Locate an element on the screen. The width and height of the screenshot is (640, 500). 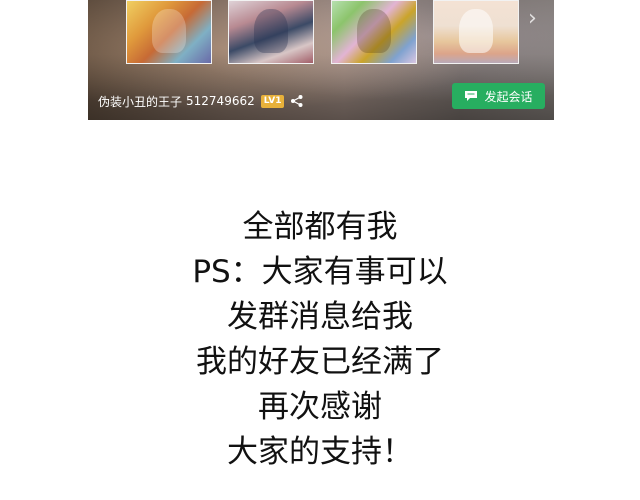
message-line: 我的好友已经满了 is located at coordinates (320, 362).